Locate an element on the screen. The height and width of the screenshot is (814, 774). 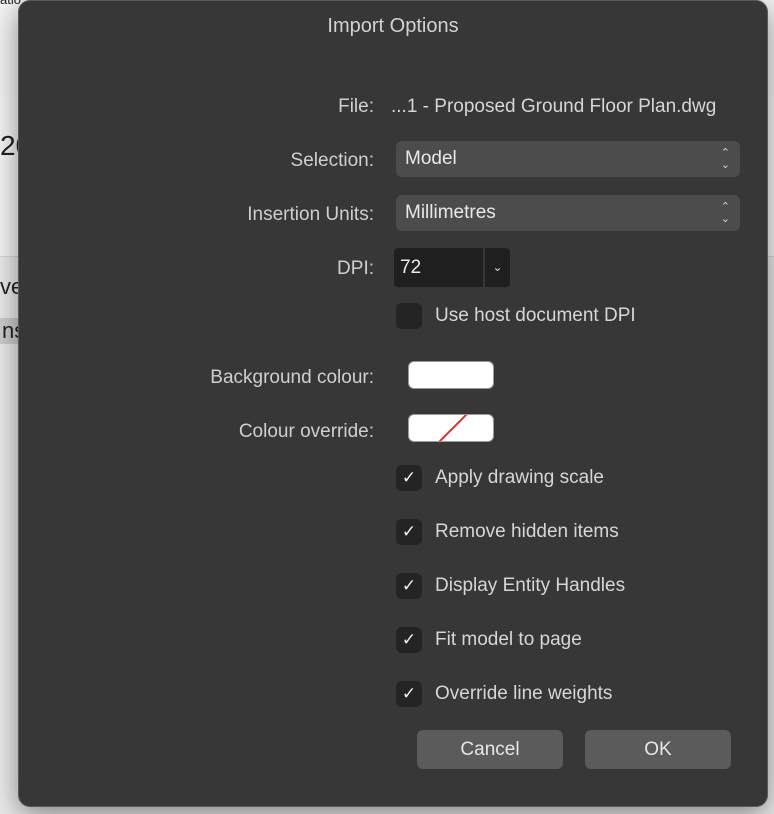
cancel-button: Cancel is located at coordinates (490, 749).